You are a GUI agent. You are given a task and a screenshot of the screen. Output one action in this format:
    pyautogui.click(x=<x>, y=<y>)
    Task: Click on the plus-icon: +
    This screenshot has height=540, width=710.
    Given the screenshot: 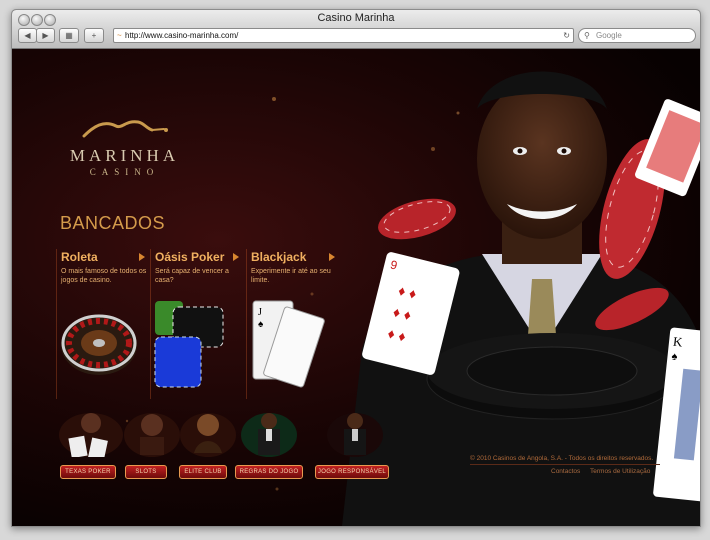 What is the action you would take?
    pyautogui.click(x=94, y=35)
    